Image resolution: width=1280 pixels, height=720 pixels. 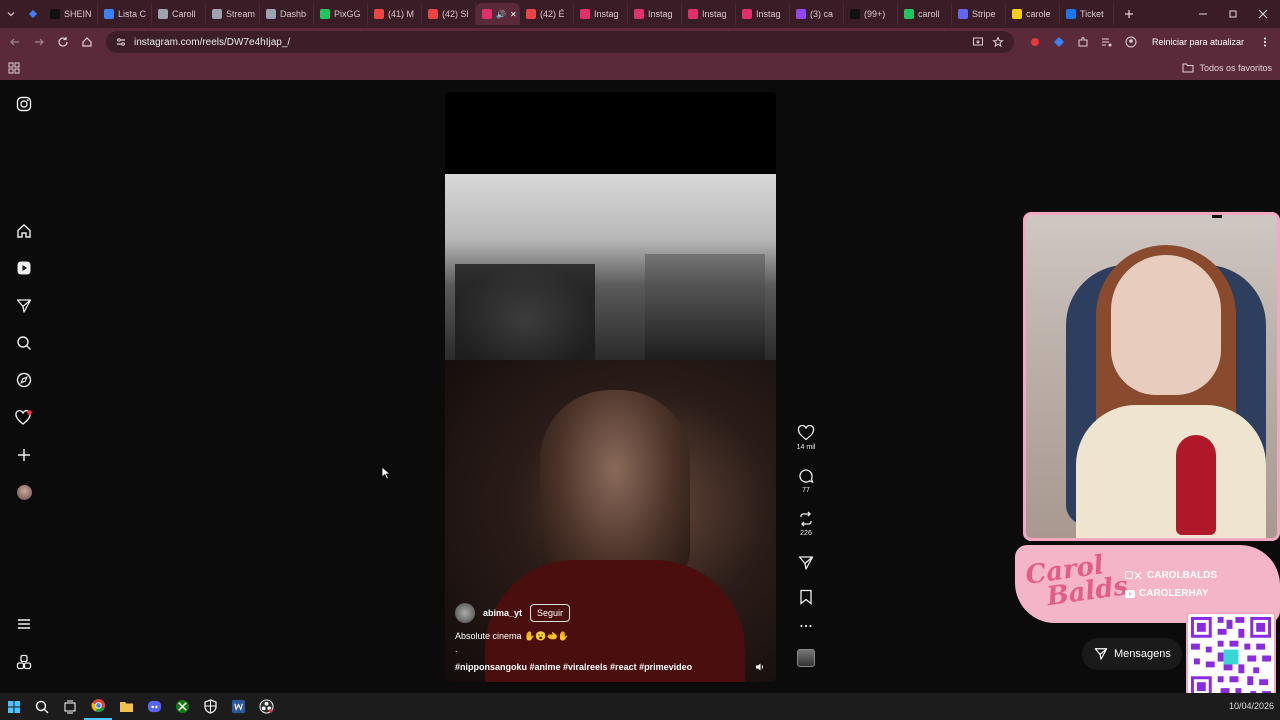 I want to click on address-bar: instagram.com/reels/DW7e4hIjap_/, so click(x=560, y=42).